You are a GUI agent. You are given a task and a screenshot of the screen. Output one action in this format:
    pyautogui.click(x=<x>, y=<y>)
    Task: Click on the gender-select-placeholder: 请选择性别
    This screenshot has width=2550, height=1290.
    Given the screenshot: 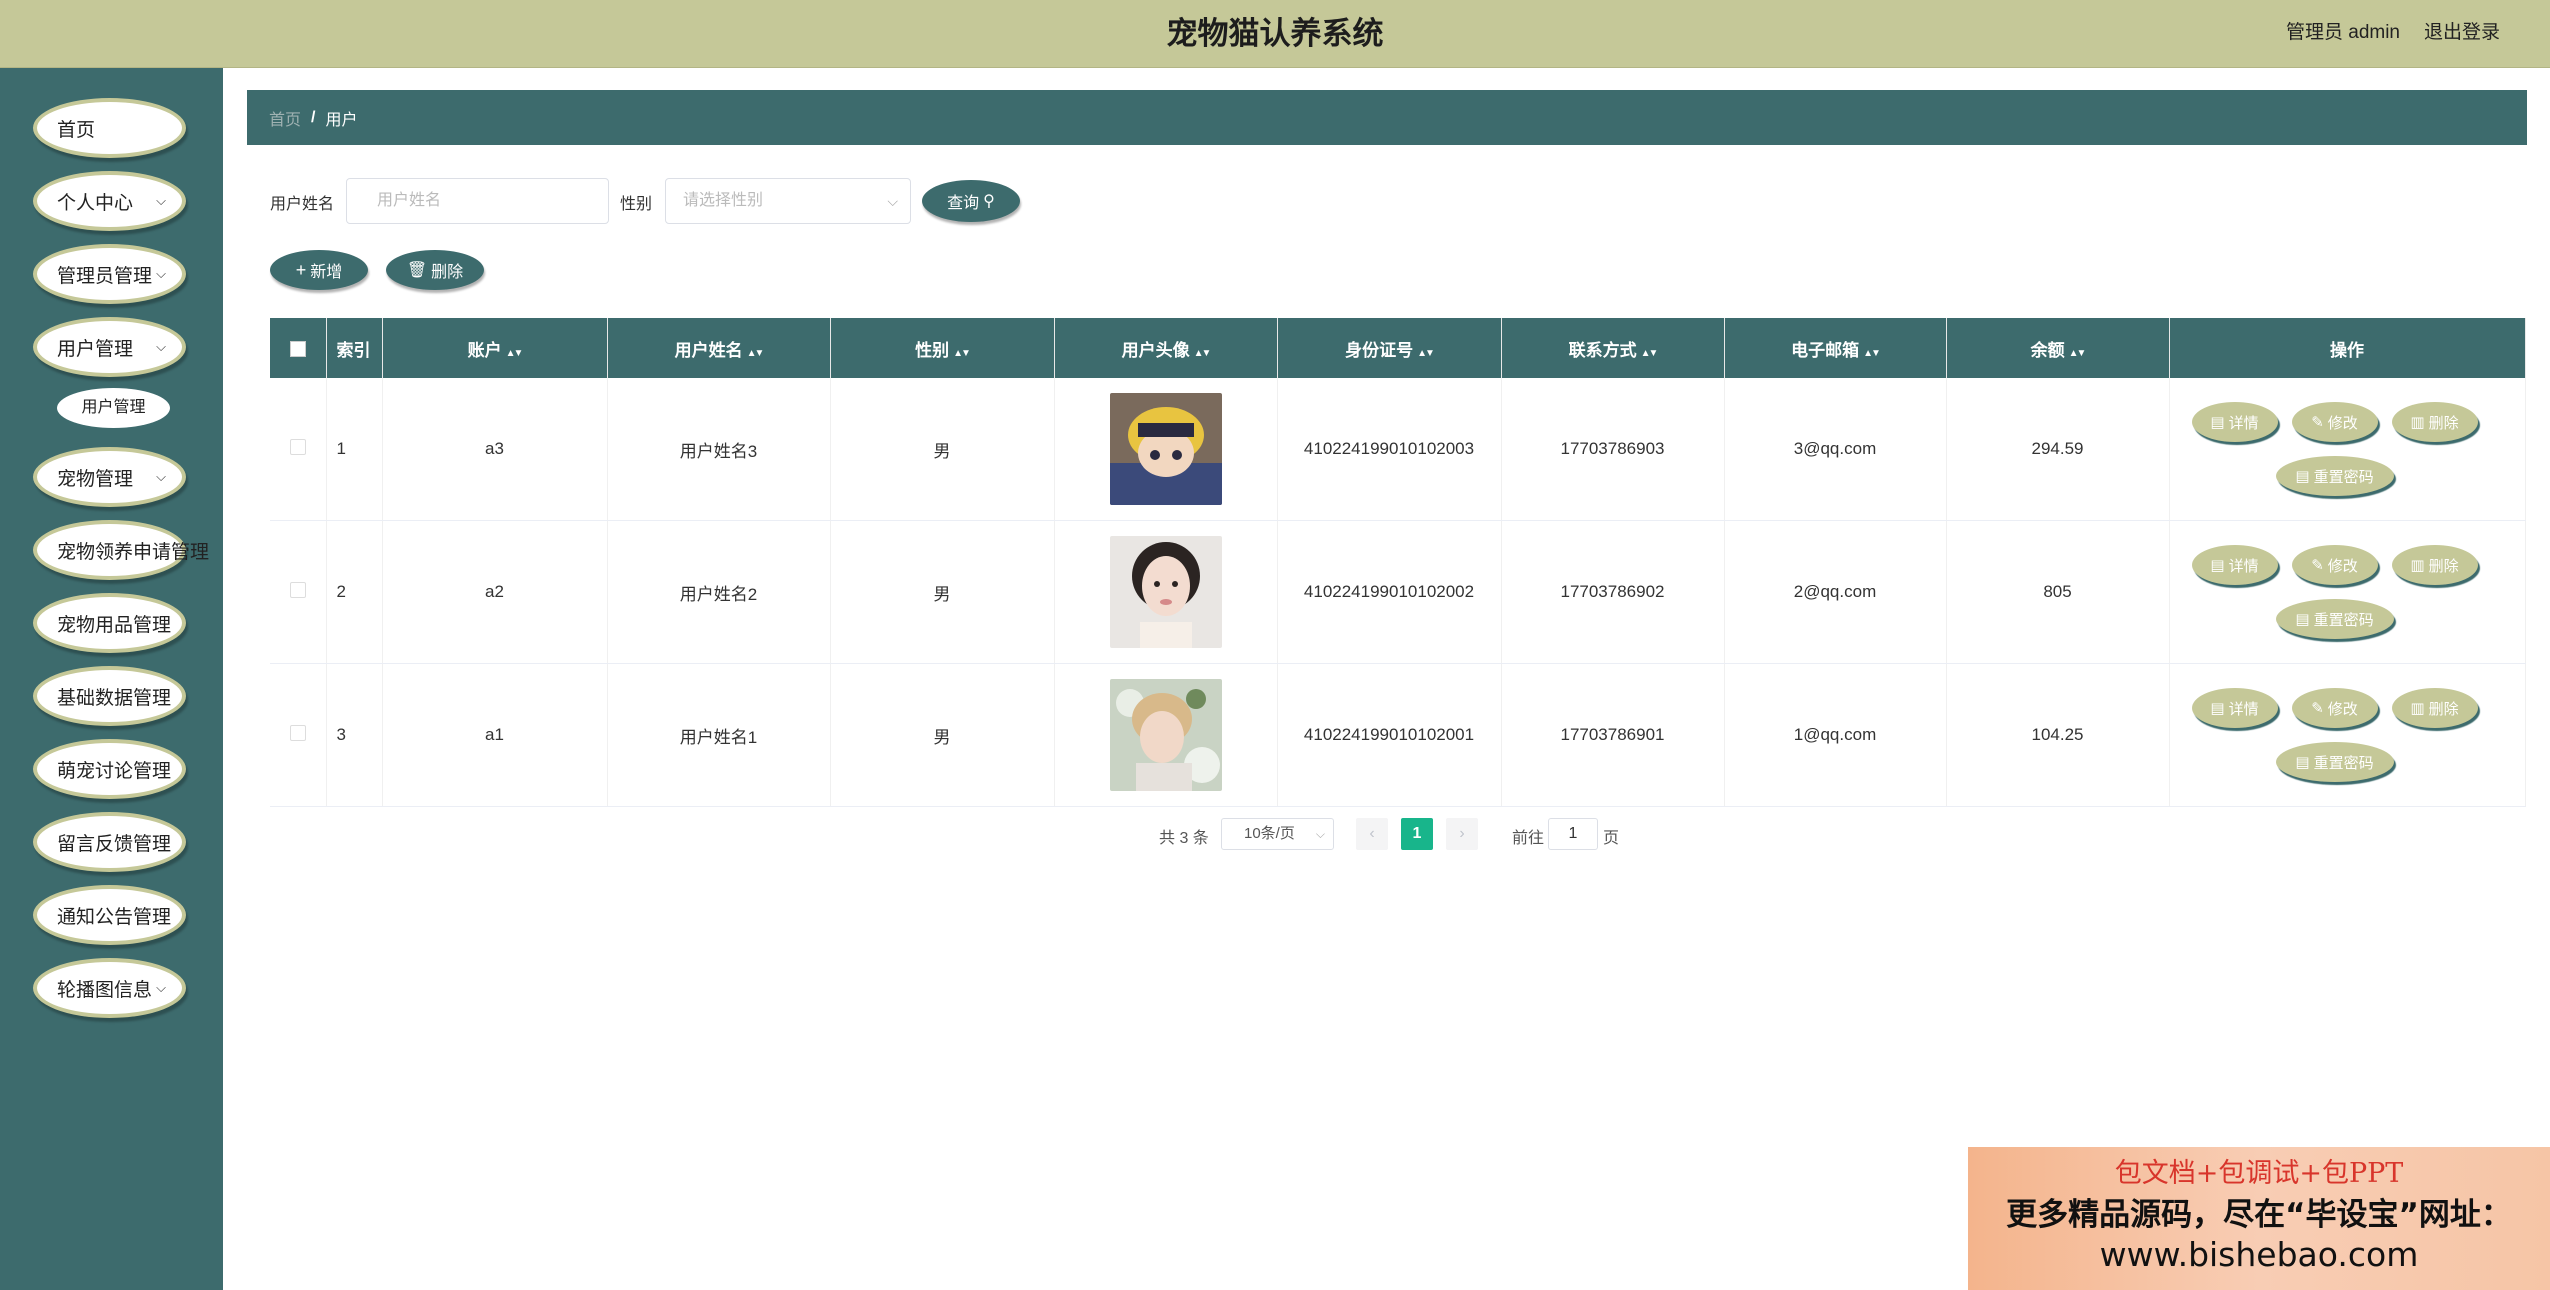 What is the action you would take?
    pyautogui.click(x=723, y=200)
    